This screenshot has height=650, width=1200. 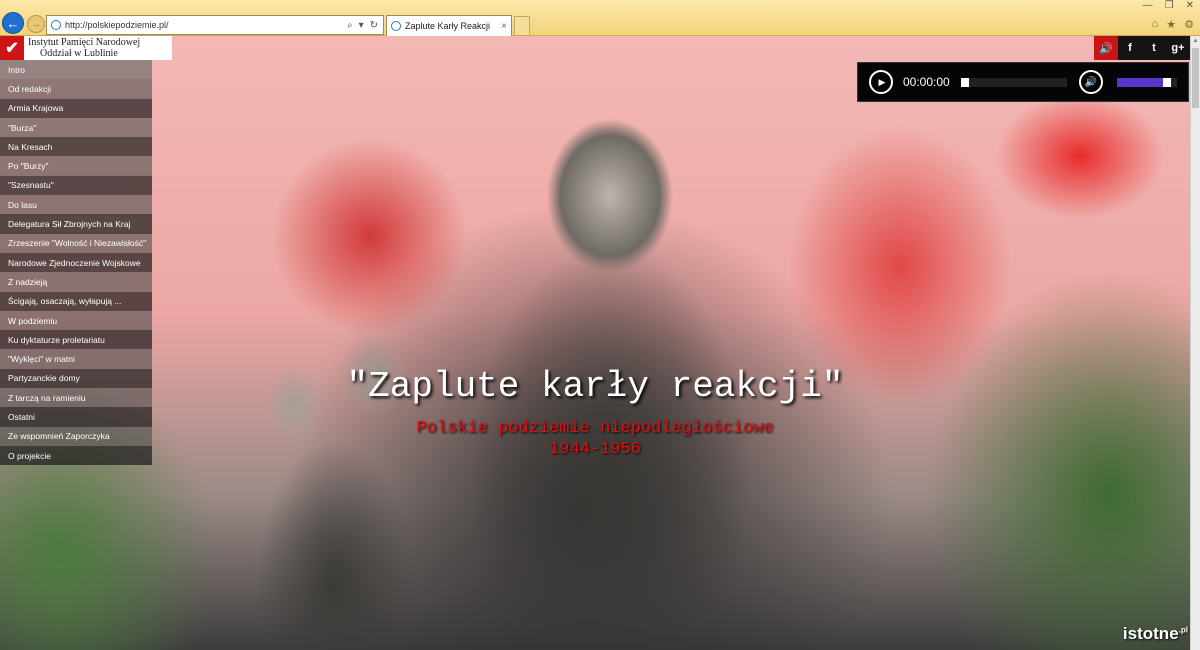 I want to click on new-tab-button, so click(x=522, y=25).